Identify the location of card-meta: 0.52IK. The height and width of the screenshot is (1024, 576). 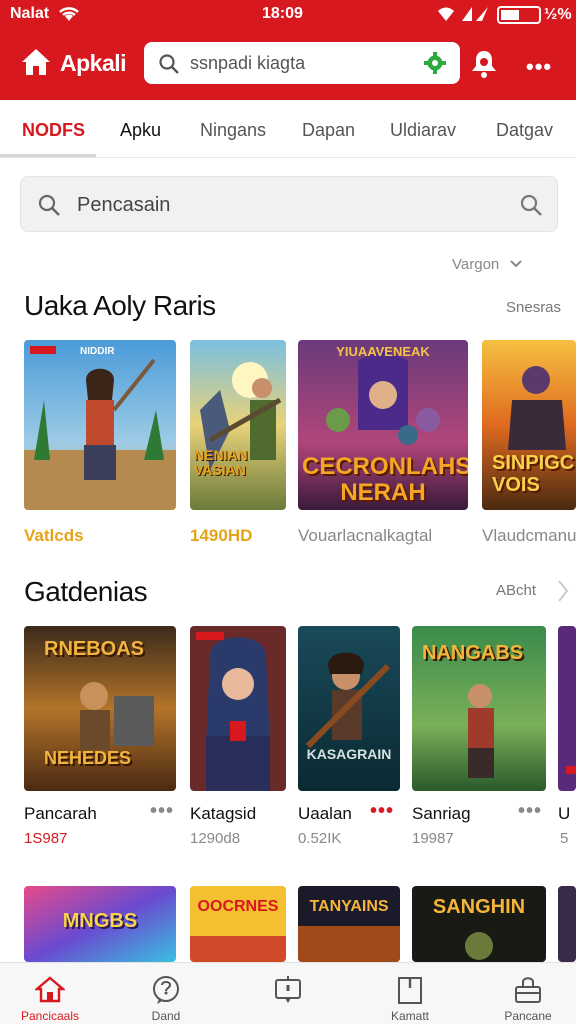
(320, 838).